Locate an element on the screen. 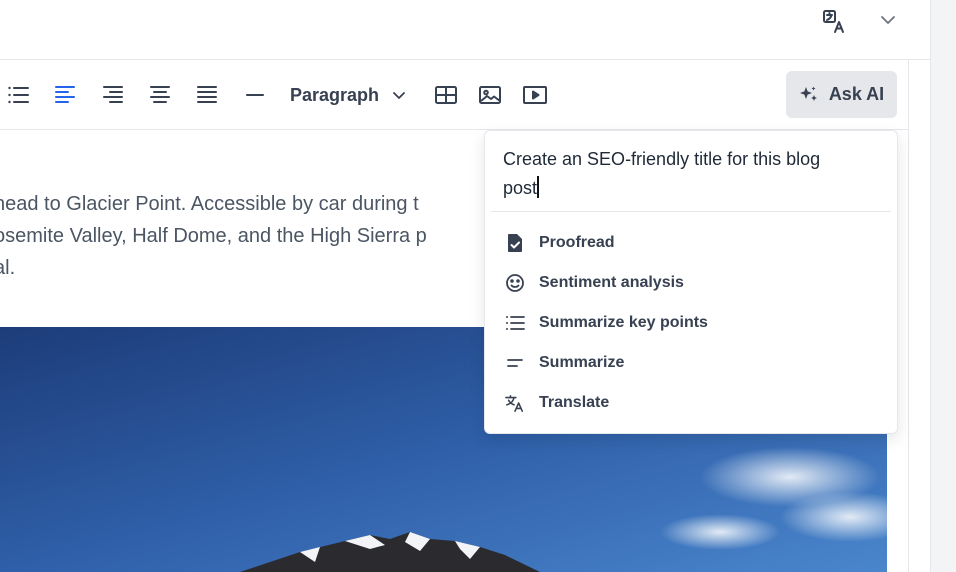 This screenshot has width=956, height=572. image-icon is located at coordinates (490, 95).